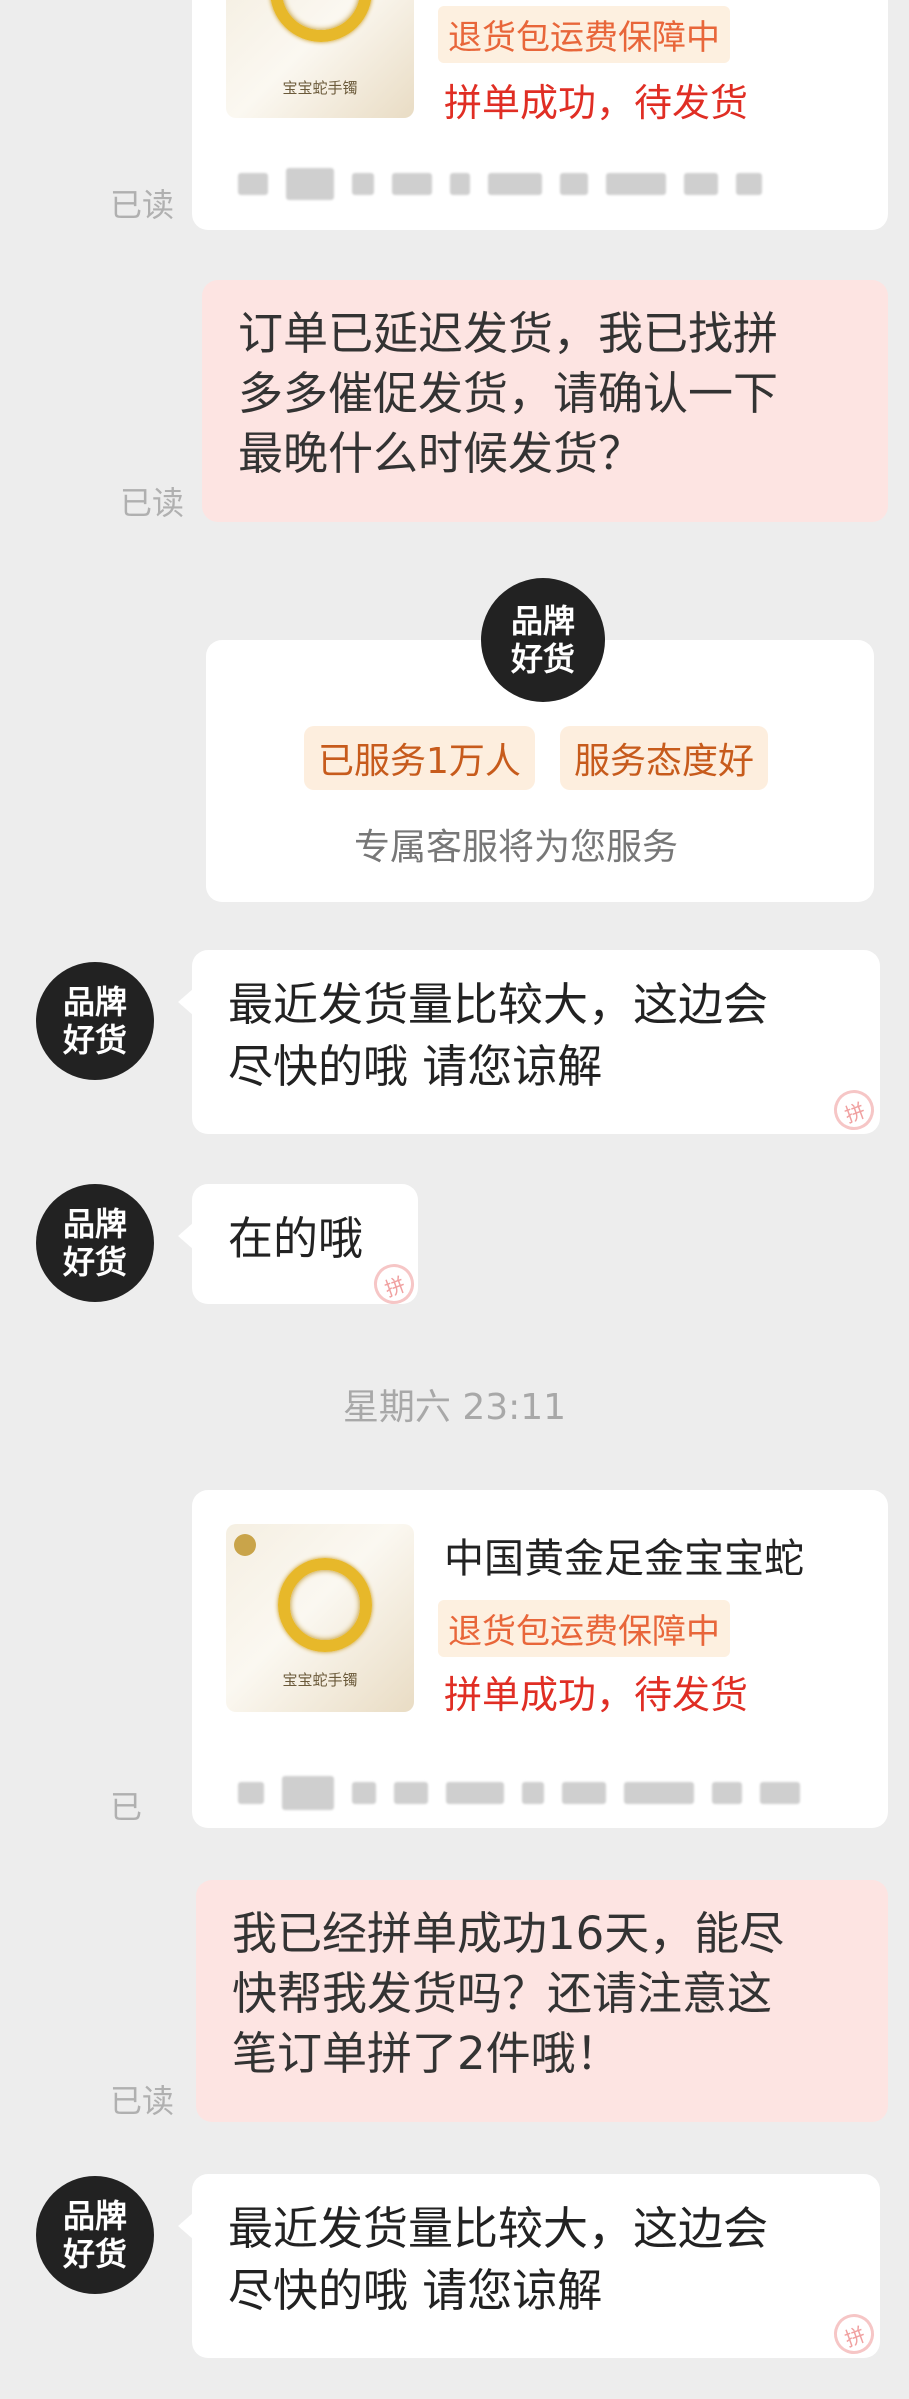  Describe the element at coordinates (441, 453) in the screenshot. I see `message-line: 最晚什么时候发货？` at that location.